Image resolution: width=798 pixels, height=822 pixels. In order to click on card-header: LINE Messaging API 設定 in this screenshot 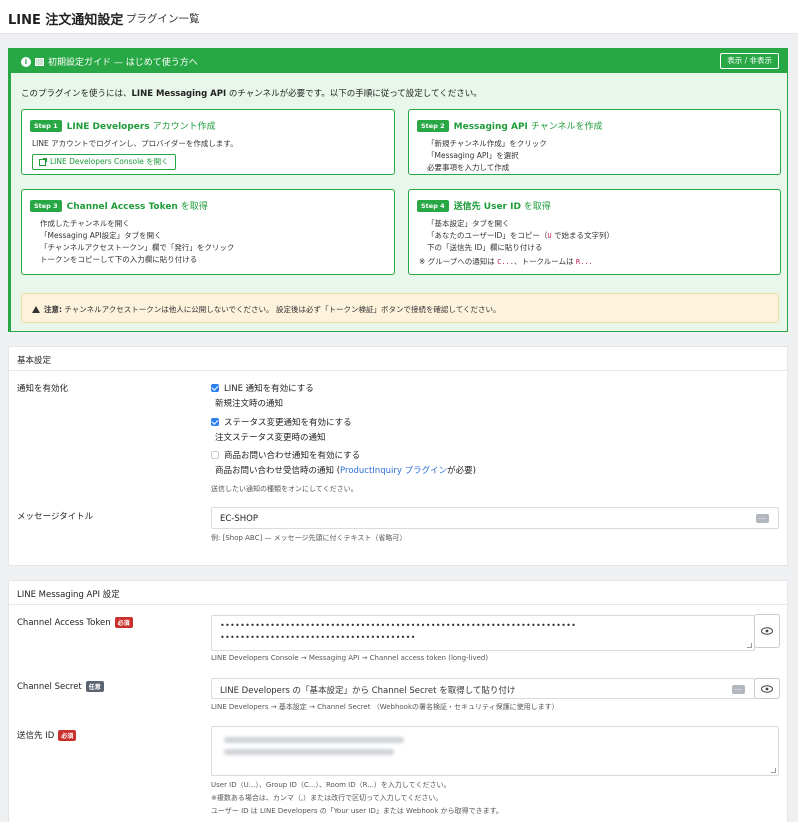, I will do `click(398, 593)`.